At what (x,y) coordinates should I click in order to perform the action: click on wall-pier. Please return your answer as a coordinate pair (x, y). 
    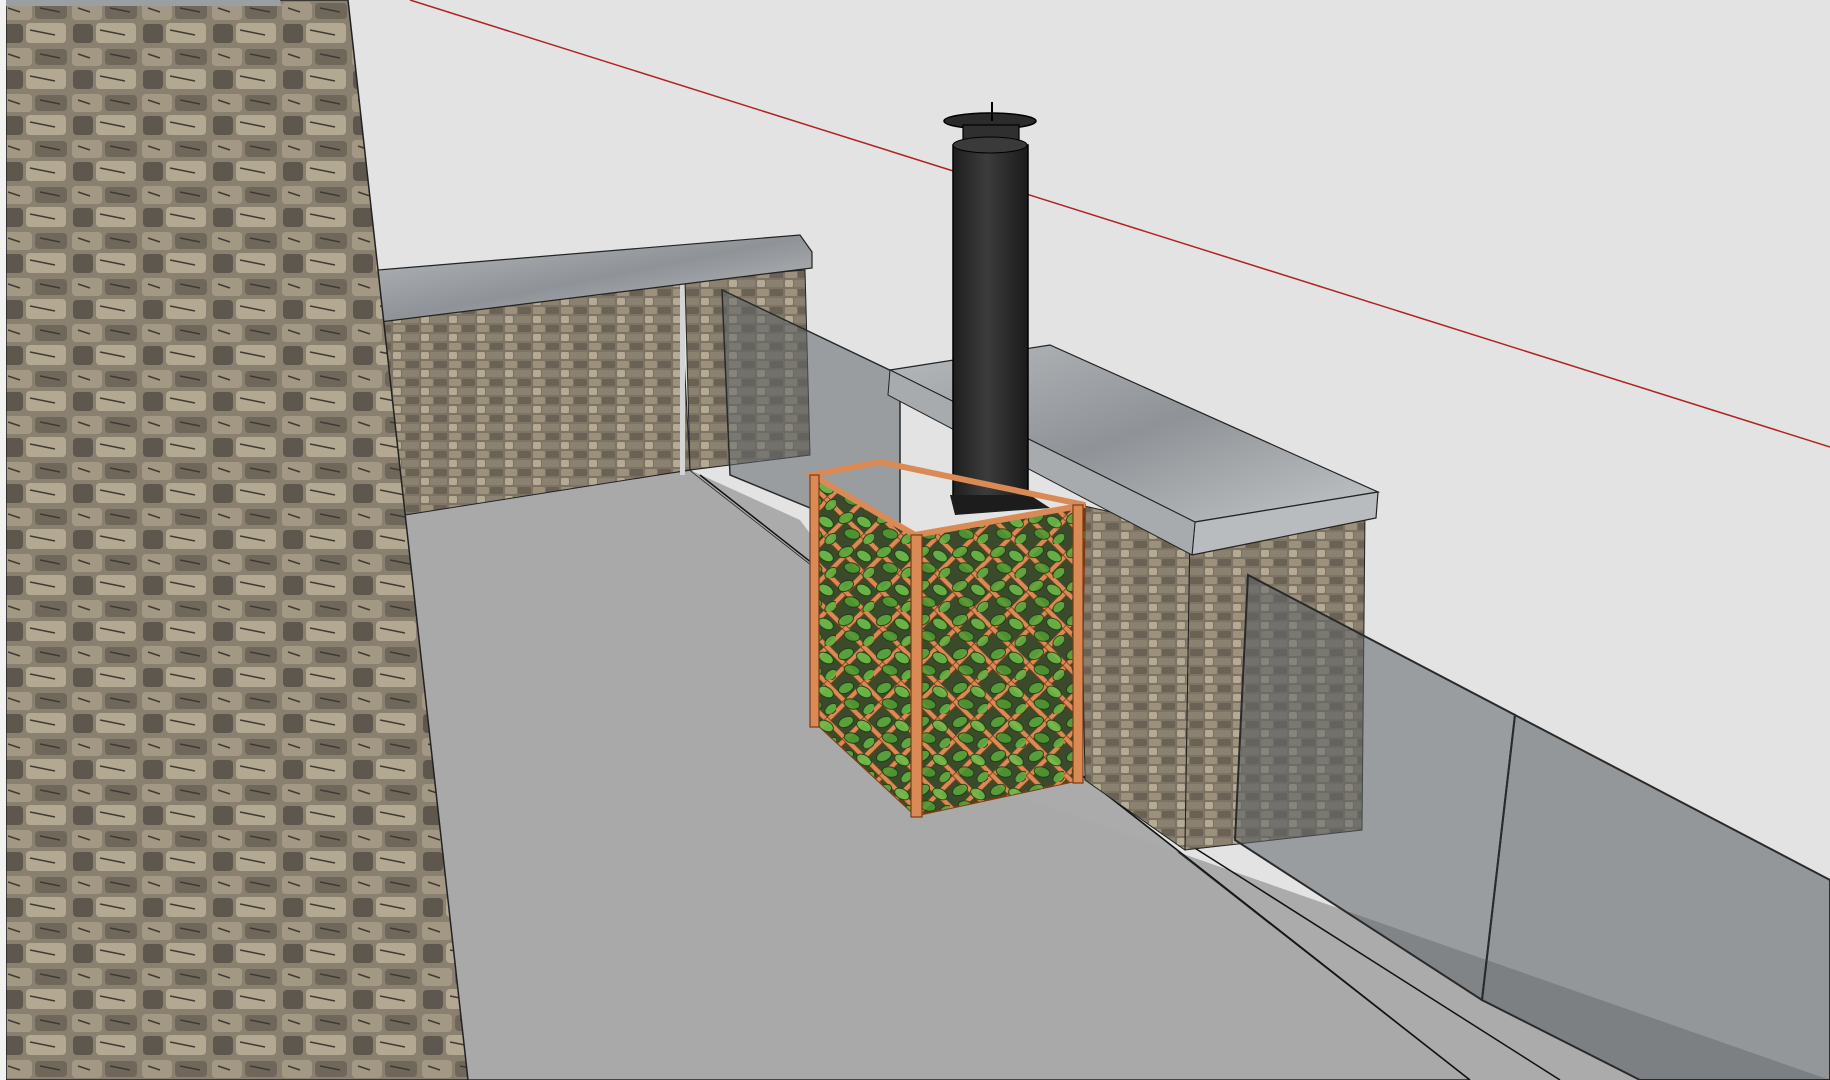
    Looking at the image, I should click on (682, 380).